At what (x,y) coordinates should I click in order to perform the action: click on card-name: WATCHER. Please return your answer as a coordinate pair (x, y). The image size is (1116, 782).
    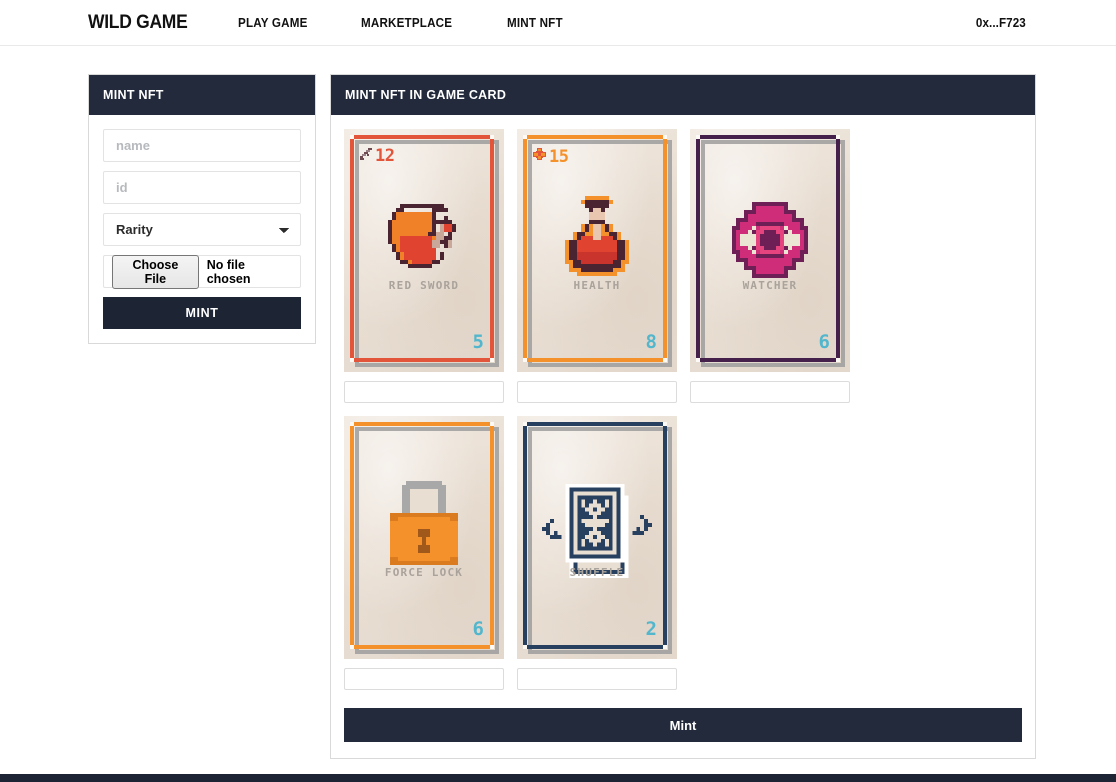
    Looking at the image, I should click on (770, 285).